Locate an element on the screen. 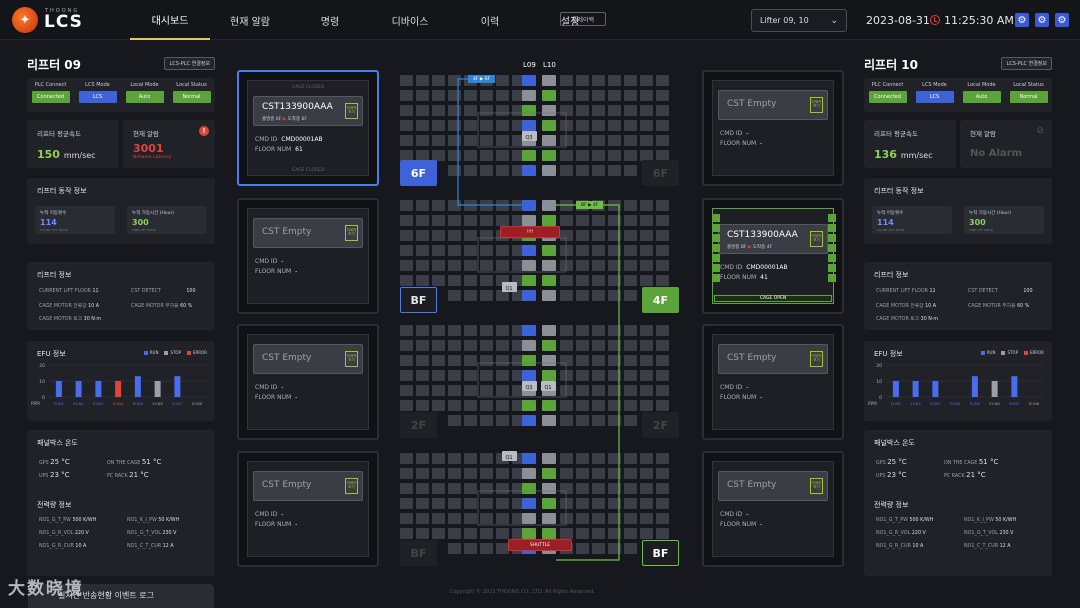  nav-command: 명령 is located at coordinates (330, 20).